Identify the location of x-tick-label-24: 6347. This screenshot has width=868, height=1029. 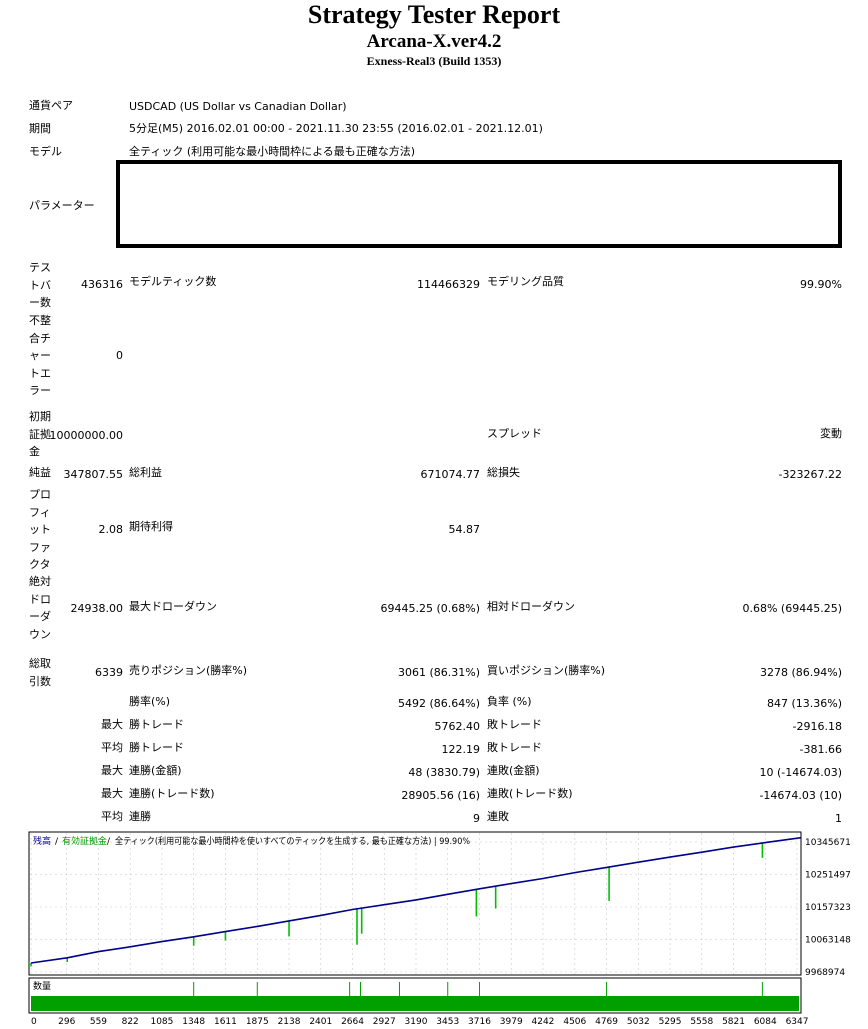
(797, 1022).